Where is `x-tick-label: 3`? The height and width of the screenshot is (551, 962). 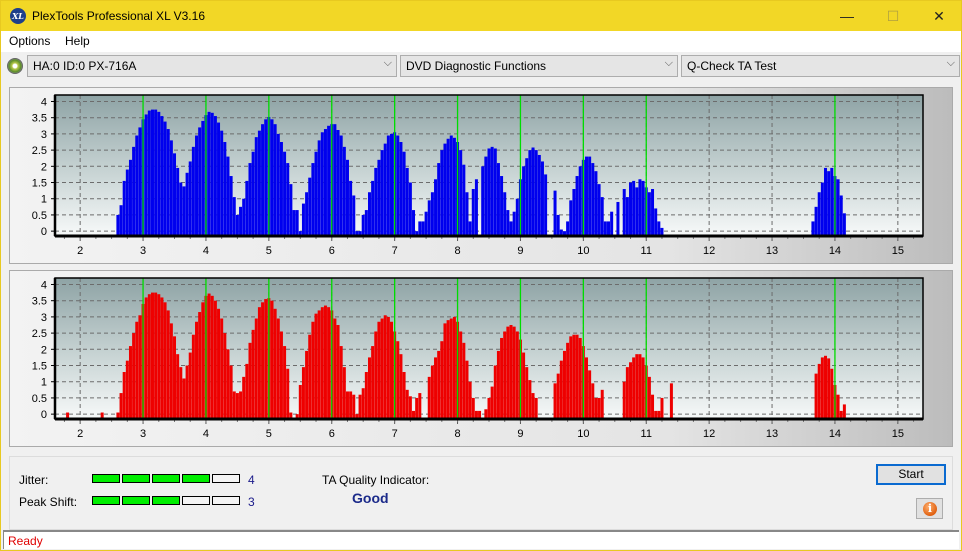 x-tick-label: 3 is located at coordinates (143, 434).